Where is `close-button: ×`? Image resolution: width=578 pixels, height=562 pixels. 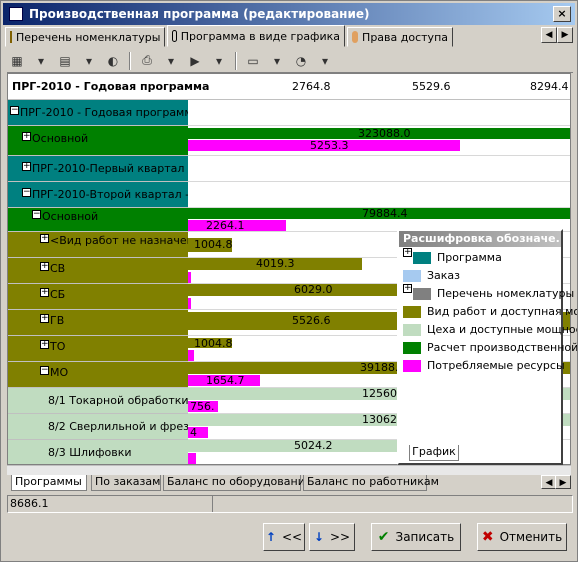
close-button: × is located at coordinates (562, 14).